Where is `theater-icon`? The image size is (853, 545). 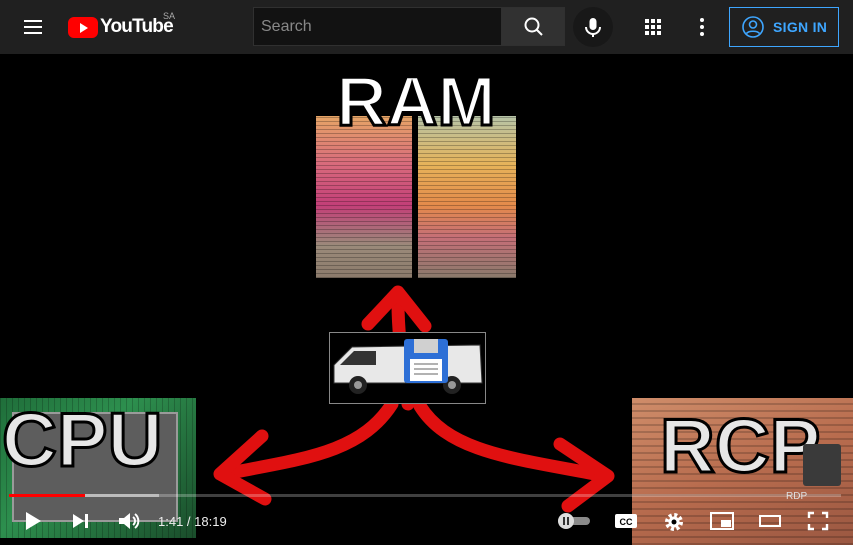
theater-icon is located at coordinates (770, 521).